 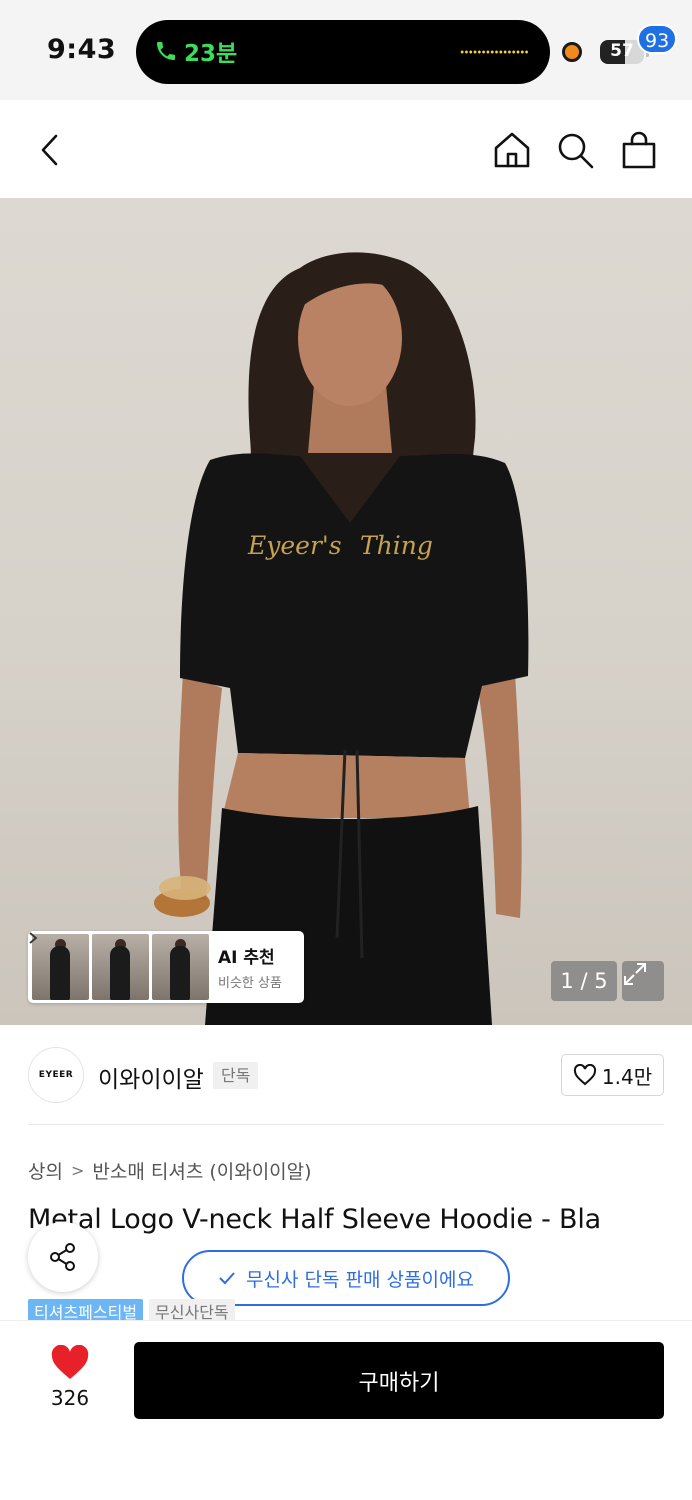 What do you see at coordinates (211, 54) in the screenshot?
I see `call-duration: 23분` at bounding box center [211, 54].